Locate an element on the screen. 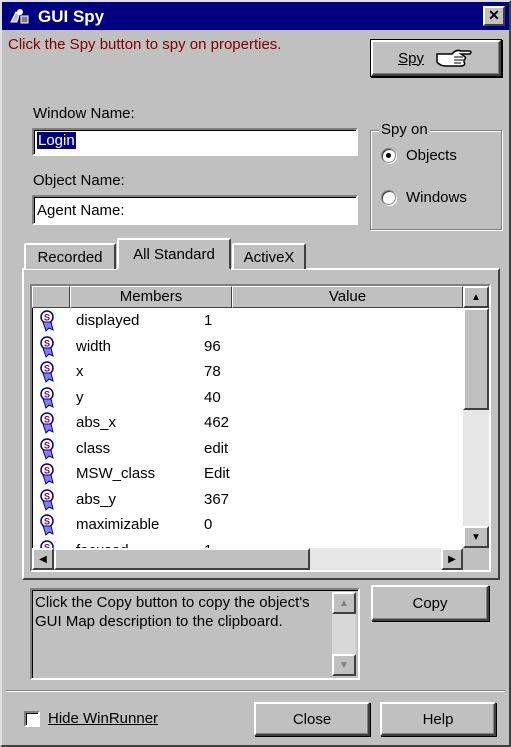 The image size is (511, 747). member-name: width is located at coordinates (94, 346).